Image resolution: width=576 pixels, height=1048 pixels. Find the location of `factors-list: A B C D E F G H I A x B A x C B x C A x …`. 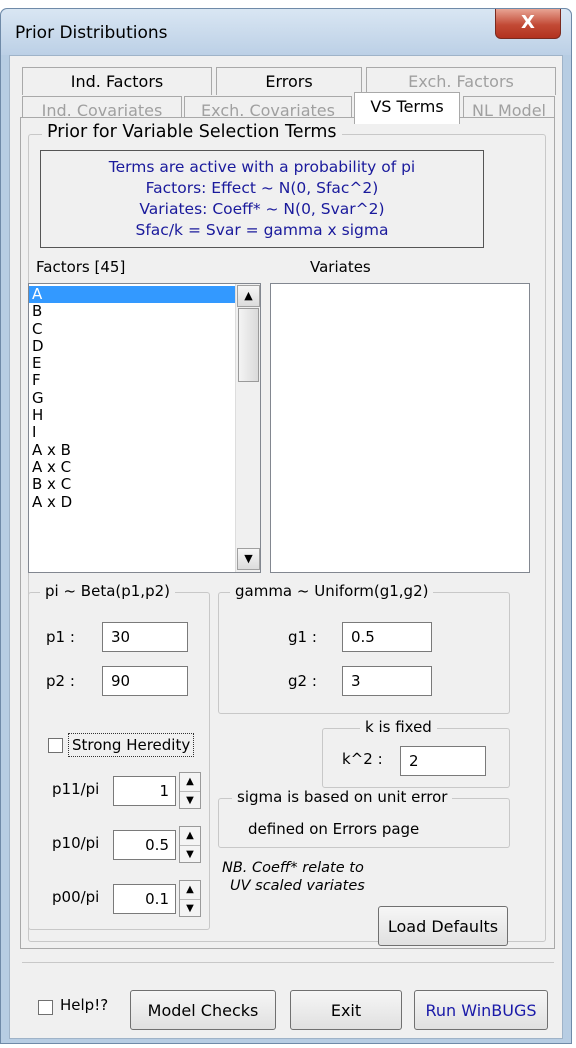

factors-list: A B C D E F G H I A x B A x C B x C A x … is located at coordinates (132, 398).